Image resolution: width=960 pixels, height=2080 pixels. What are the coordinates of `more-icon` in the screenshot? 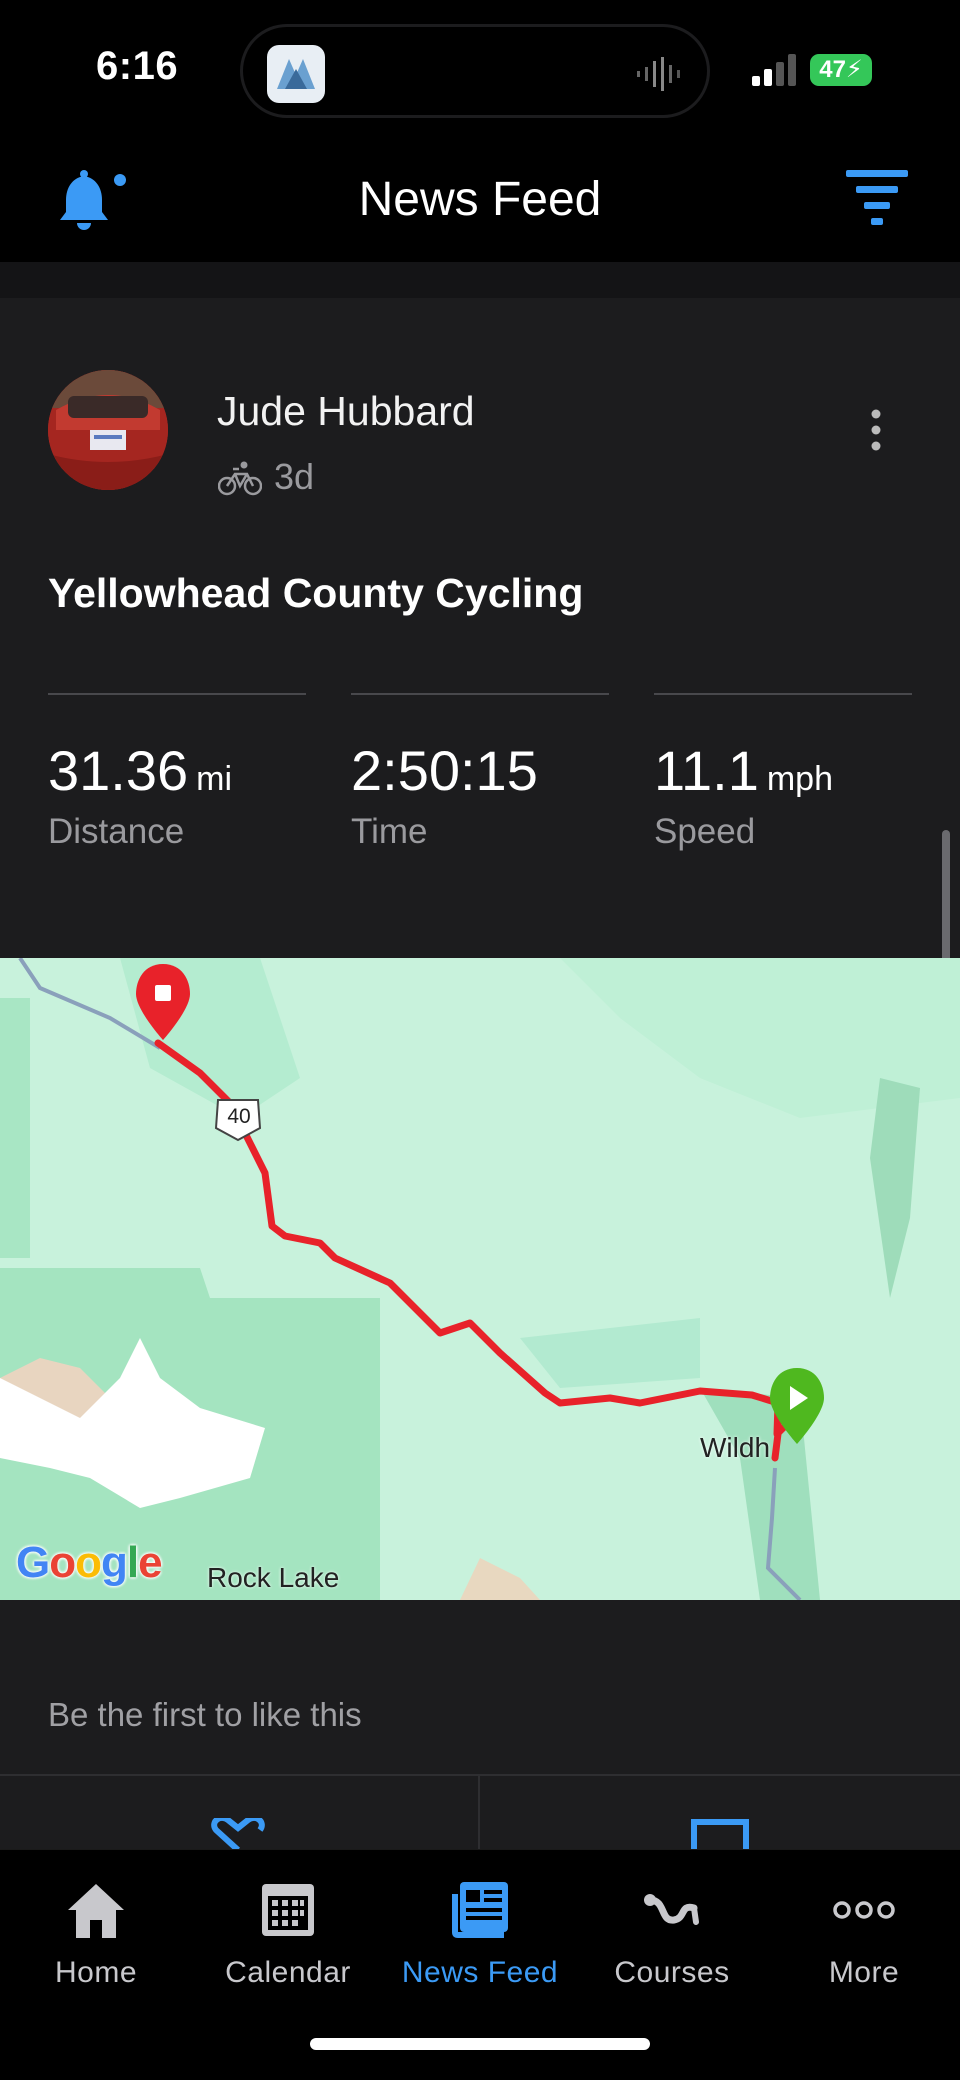 It's located at (864, 1910).